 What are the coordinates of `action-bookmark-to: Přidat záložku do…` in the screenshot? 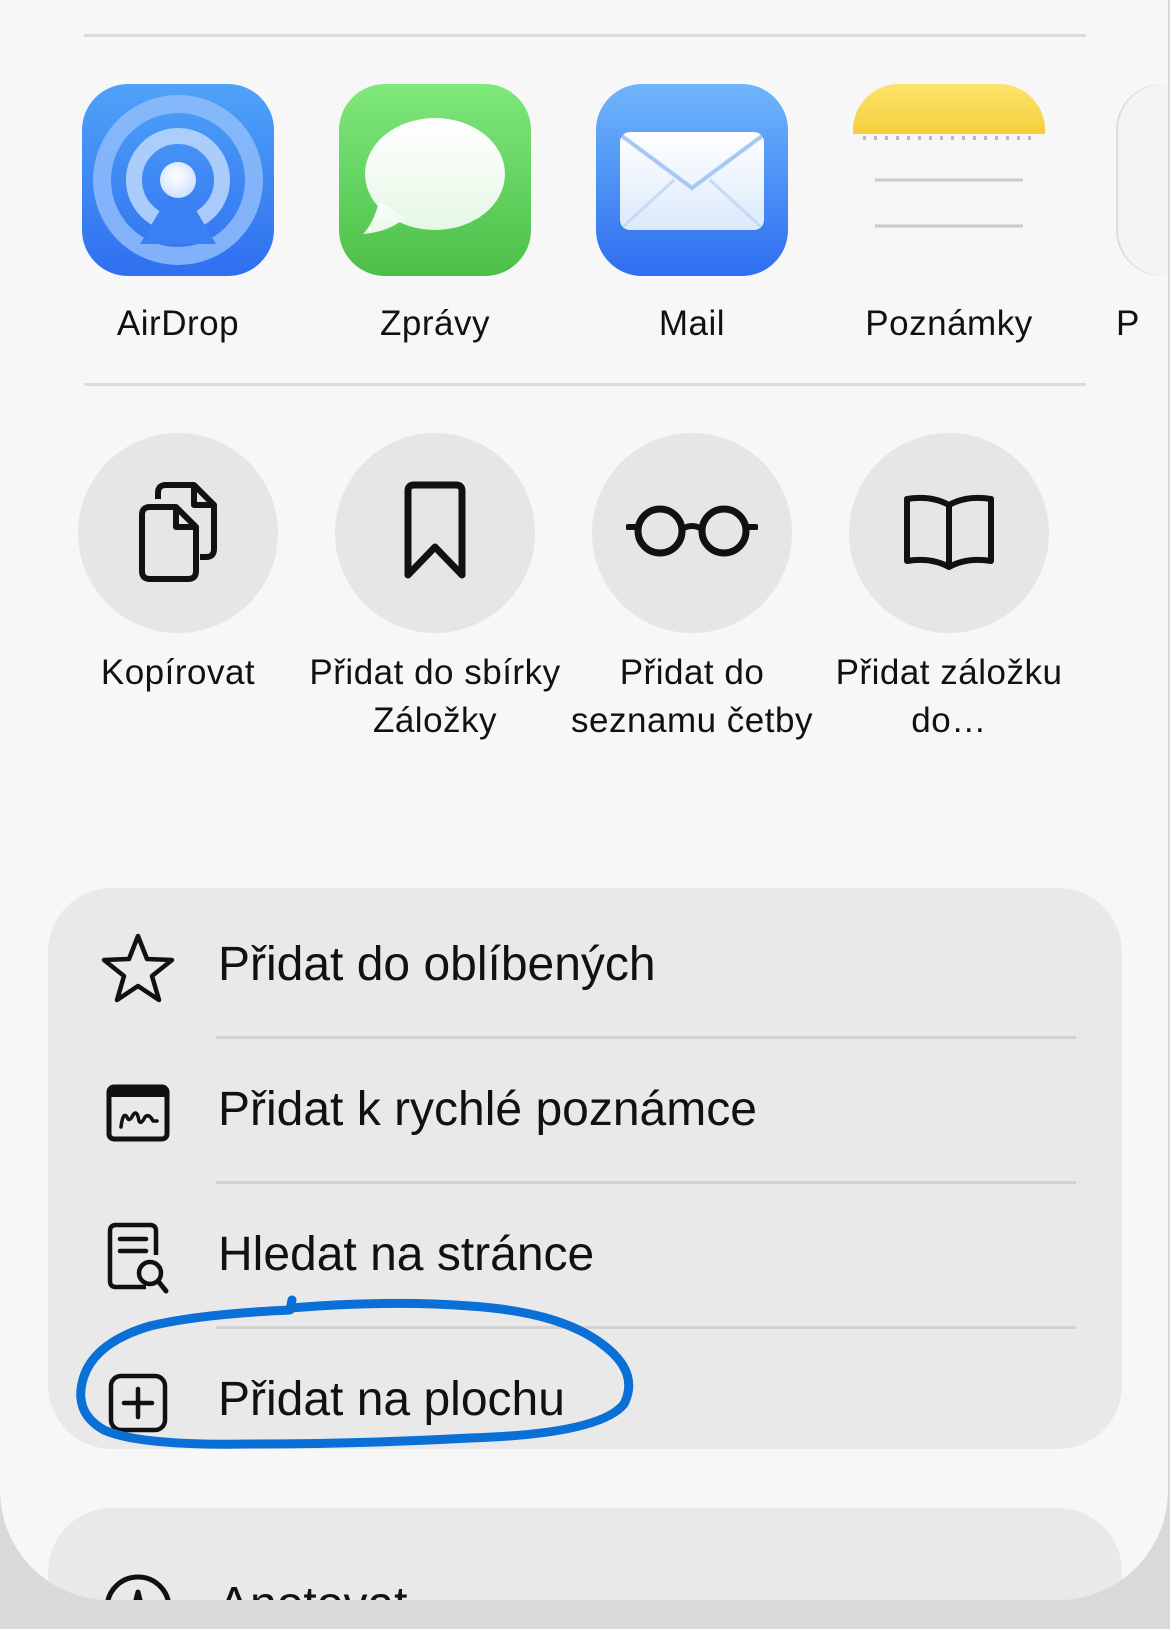 It's located at (949, 589).